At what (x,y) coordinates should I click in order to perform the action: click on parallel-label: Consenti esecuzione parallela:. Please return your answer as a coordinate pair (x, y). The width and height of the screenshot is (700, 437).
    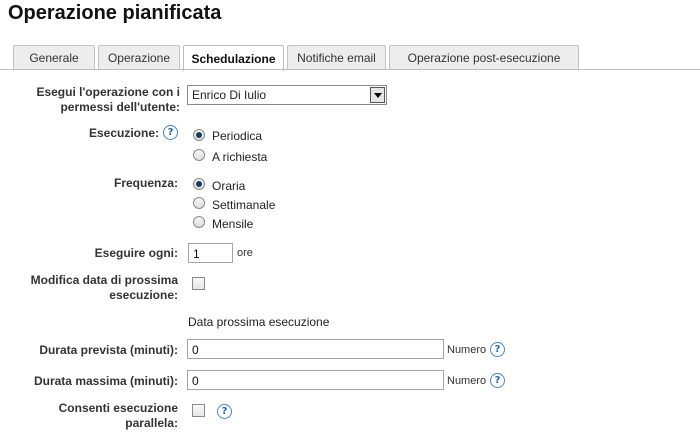
    Looking at the image, I should click on (118, 415).